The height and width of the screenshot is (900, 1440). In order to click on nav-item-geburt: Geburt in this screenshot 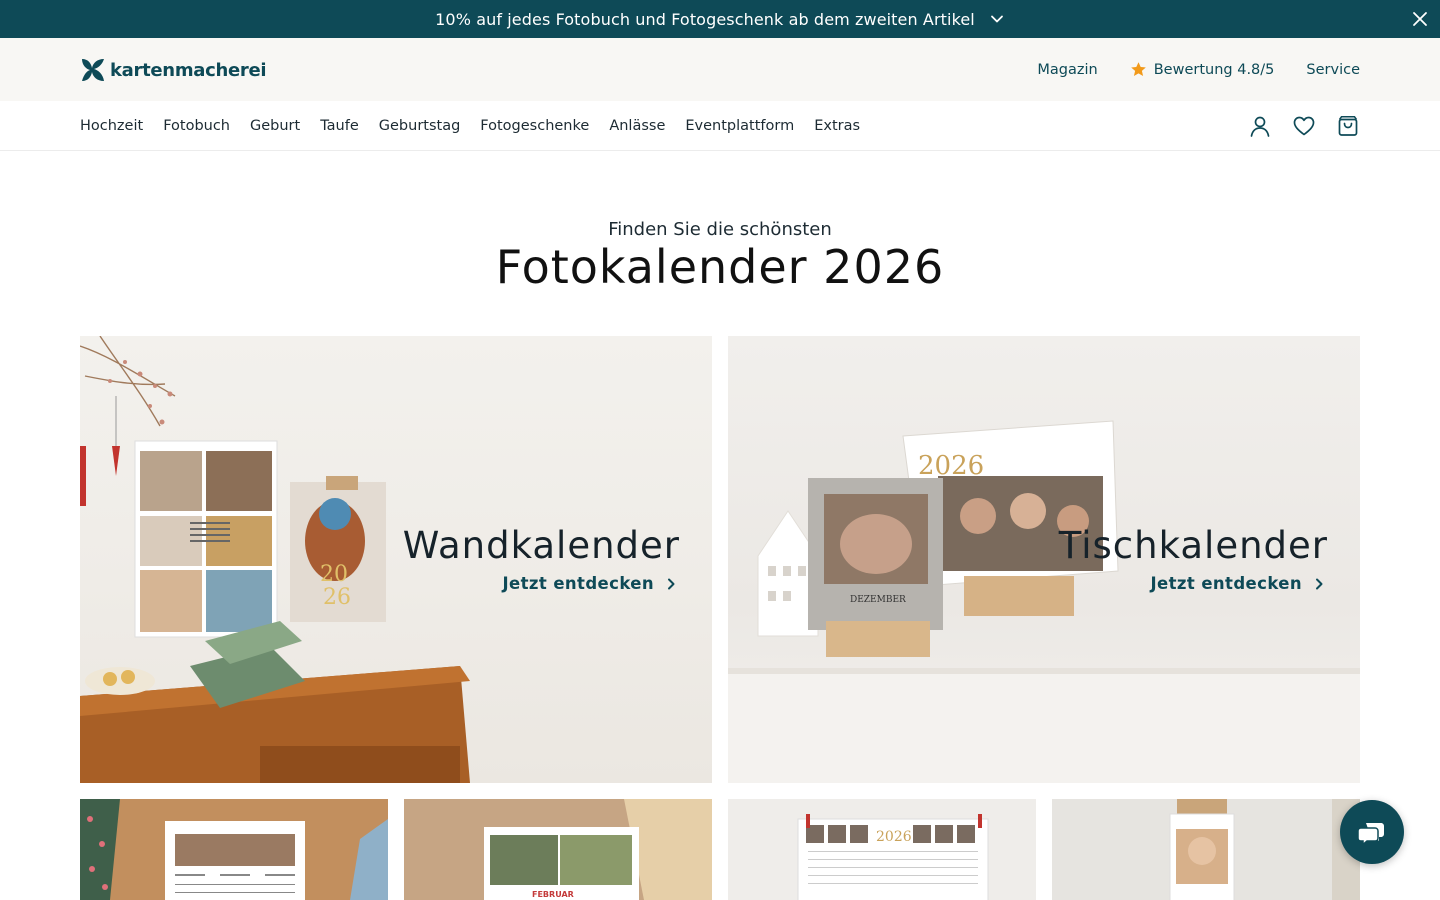, I will do `click(275, 126)`.